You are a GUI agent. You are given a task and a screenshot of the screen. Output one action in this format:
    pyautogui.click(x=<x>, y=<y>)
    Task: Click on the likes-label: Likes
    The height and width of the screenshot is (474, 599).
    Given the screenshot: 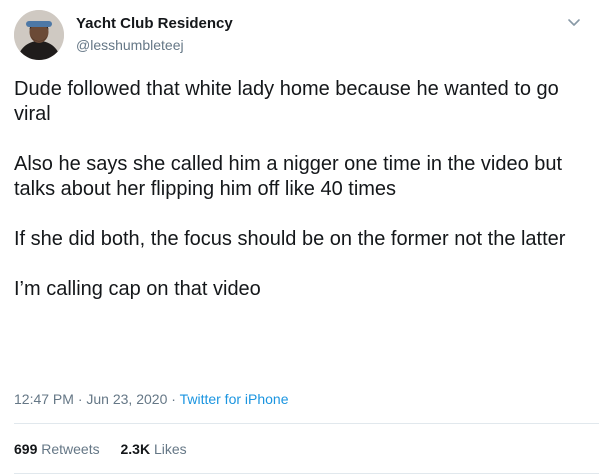 What is the action you would take?
    pyautogui.click(x=170, y=449)
    